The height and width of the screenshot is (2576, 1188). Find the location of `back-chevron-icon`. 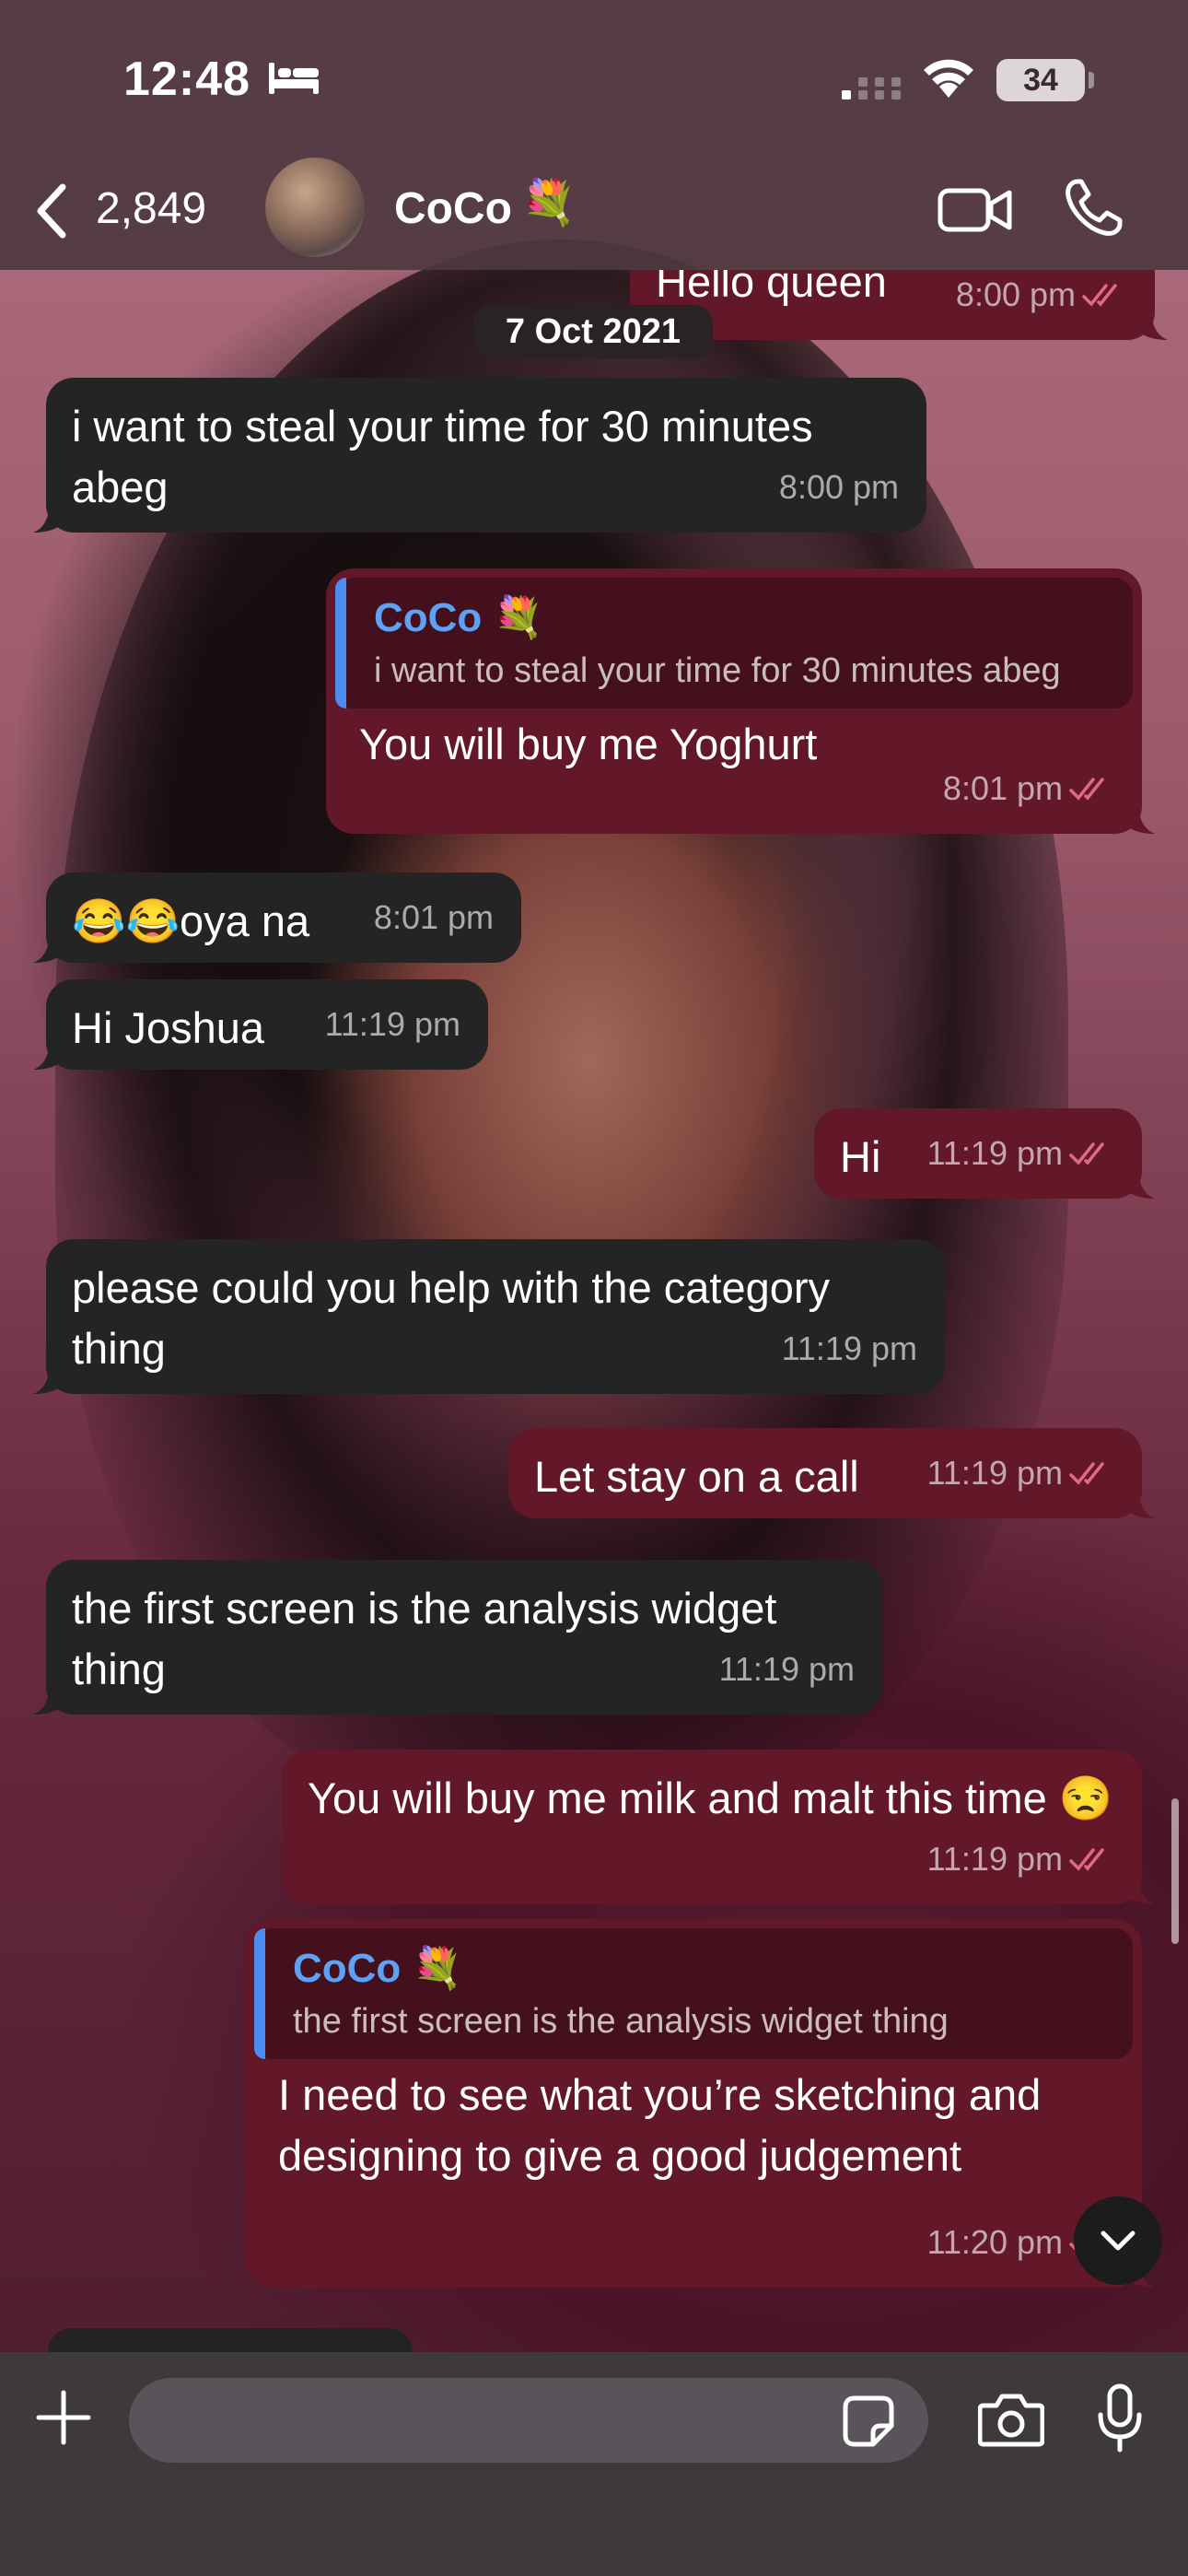

back-chevron-icon is located at coordinates (51, 211).